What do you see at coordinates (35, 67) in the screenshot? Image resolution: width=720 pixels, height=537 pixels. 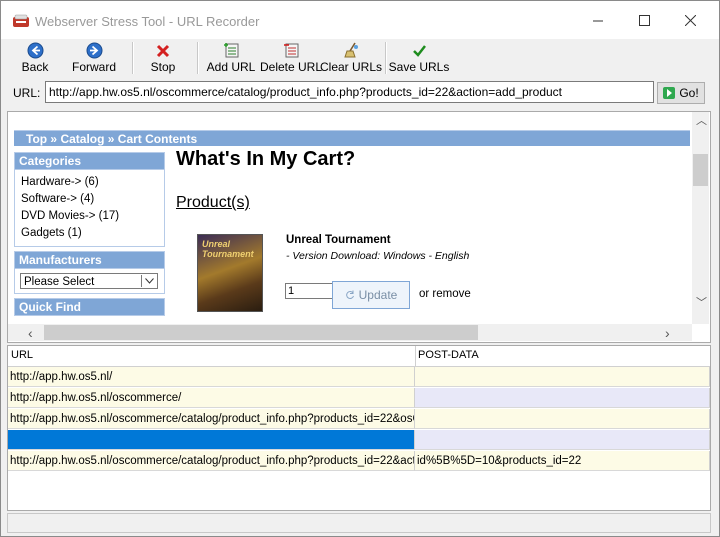 I see `back-label: Back` at bounding box center [35, 67].